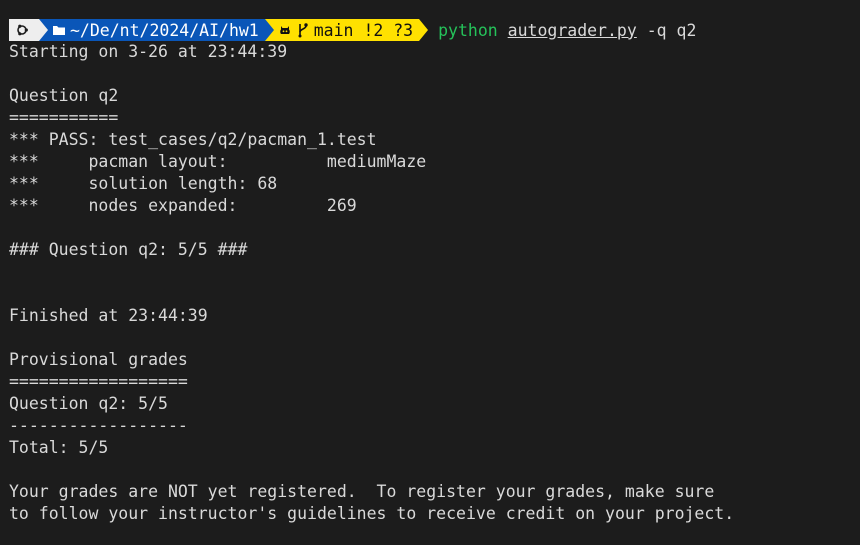 This screenshot has height=545, width=860. I want to click on git-branch-icon, so click(303, 30).